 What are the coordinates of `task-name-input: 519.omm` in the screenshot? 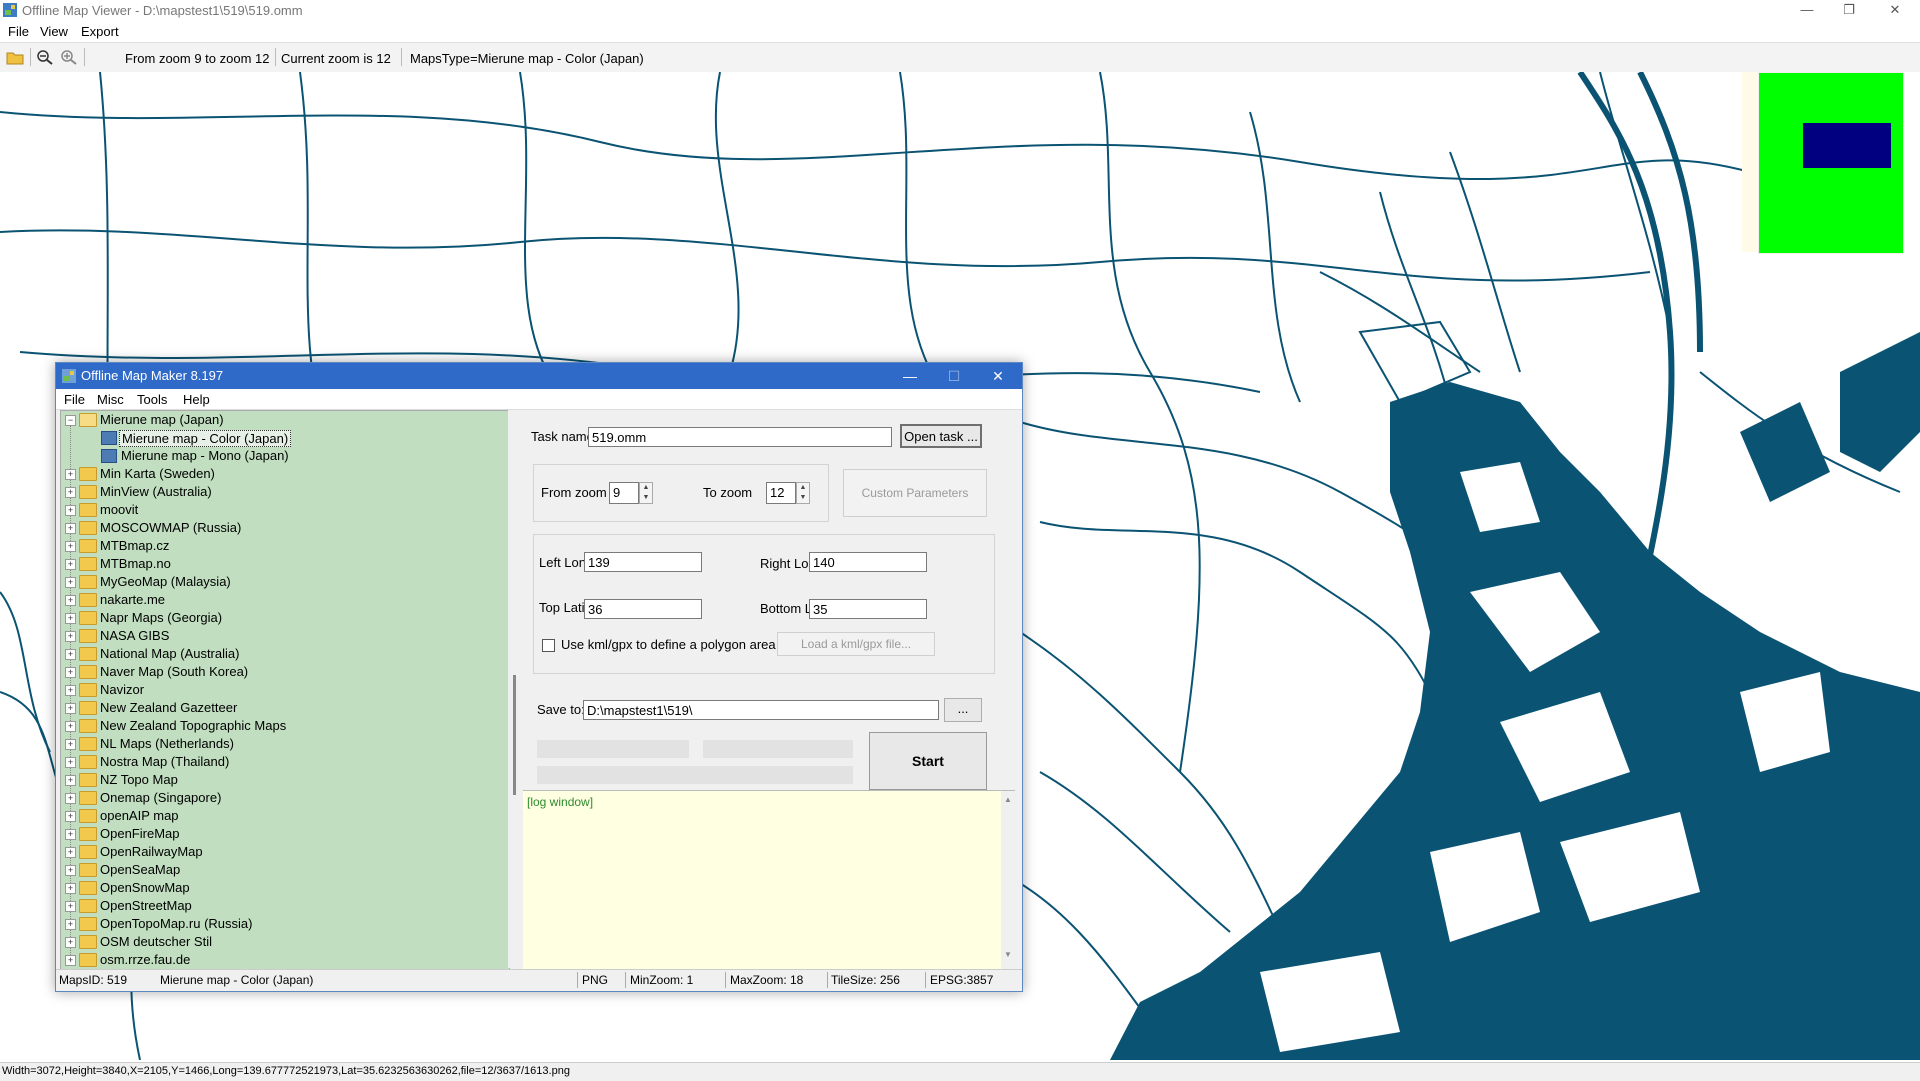 It's located at (740, 437).